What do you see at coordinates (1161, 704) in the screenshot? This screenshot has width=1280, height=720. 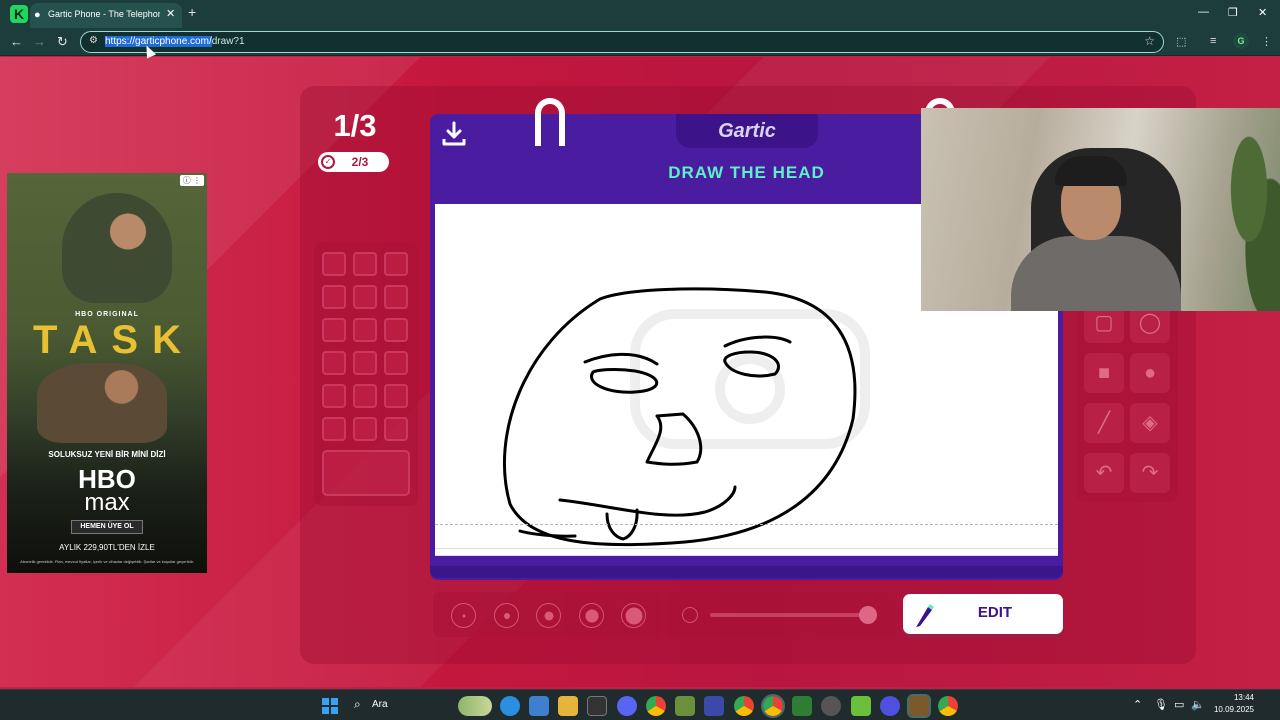 I see `microphone-icon: 🎙` at bounding box center [1161, 704].